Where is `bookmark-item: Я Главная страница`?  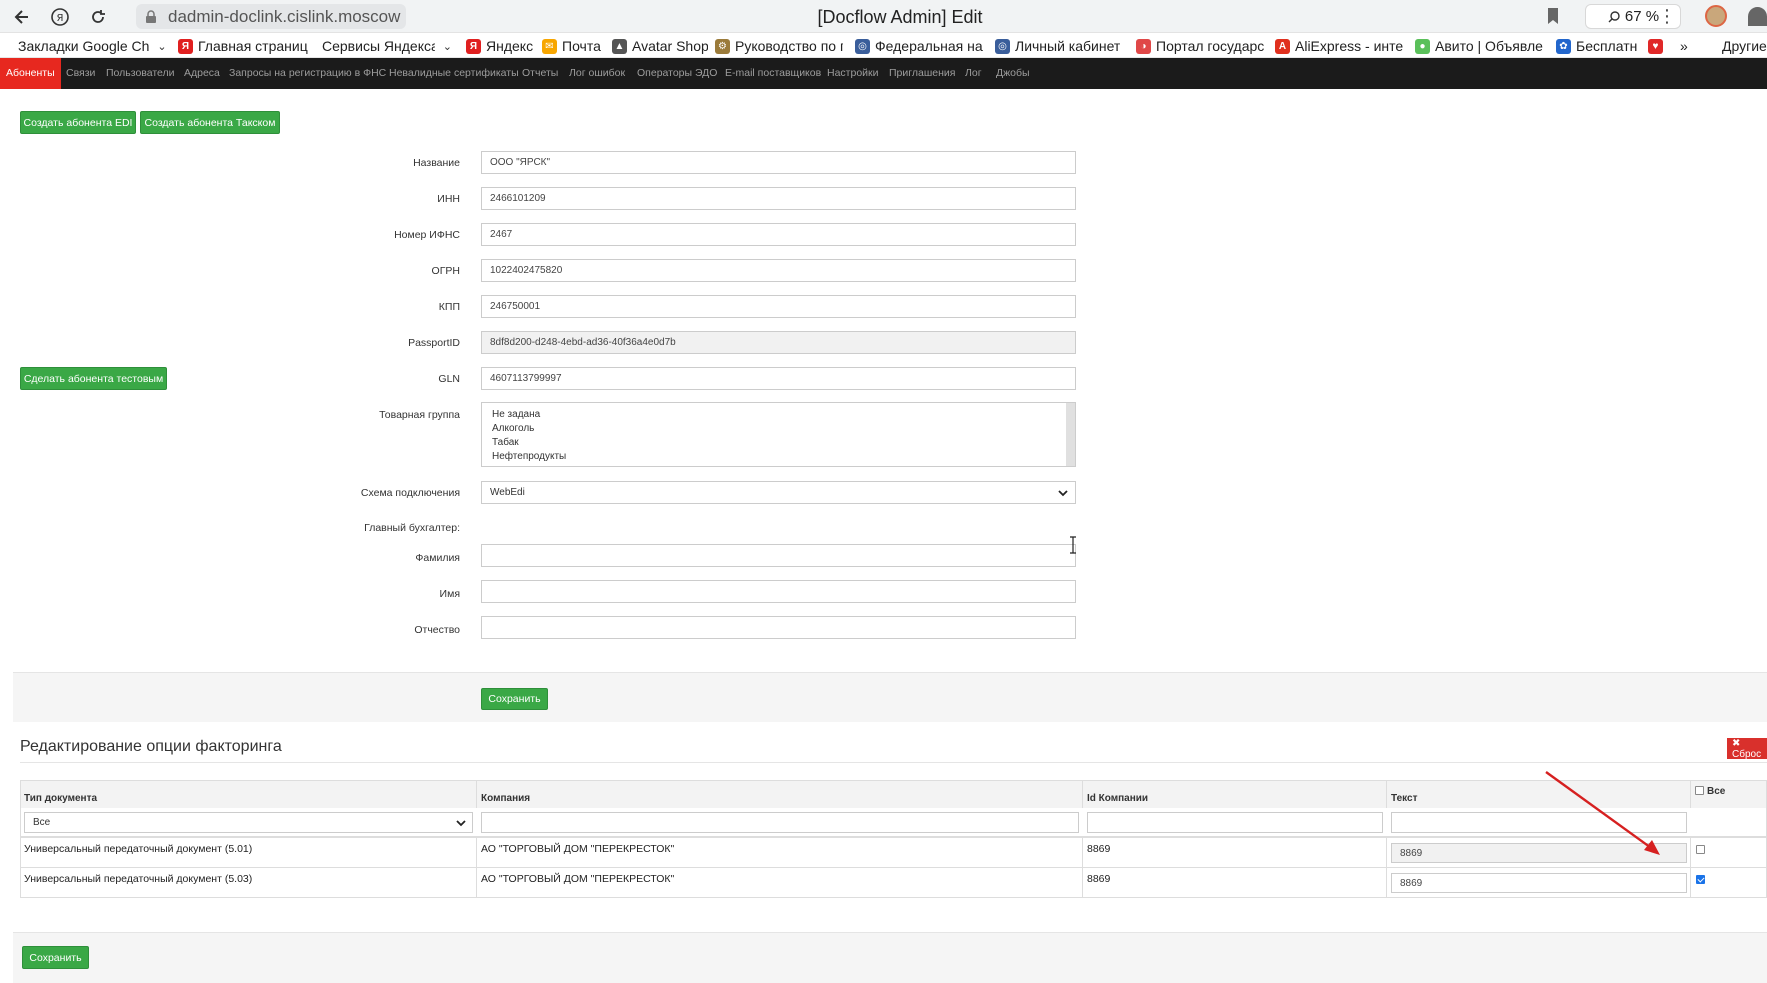
bookmark-item: Я Главная страница is located at coordinates (243, 46).